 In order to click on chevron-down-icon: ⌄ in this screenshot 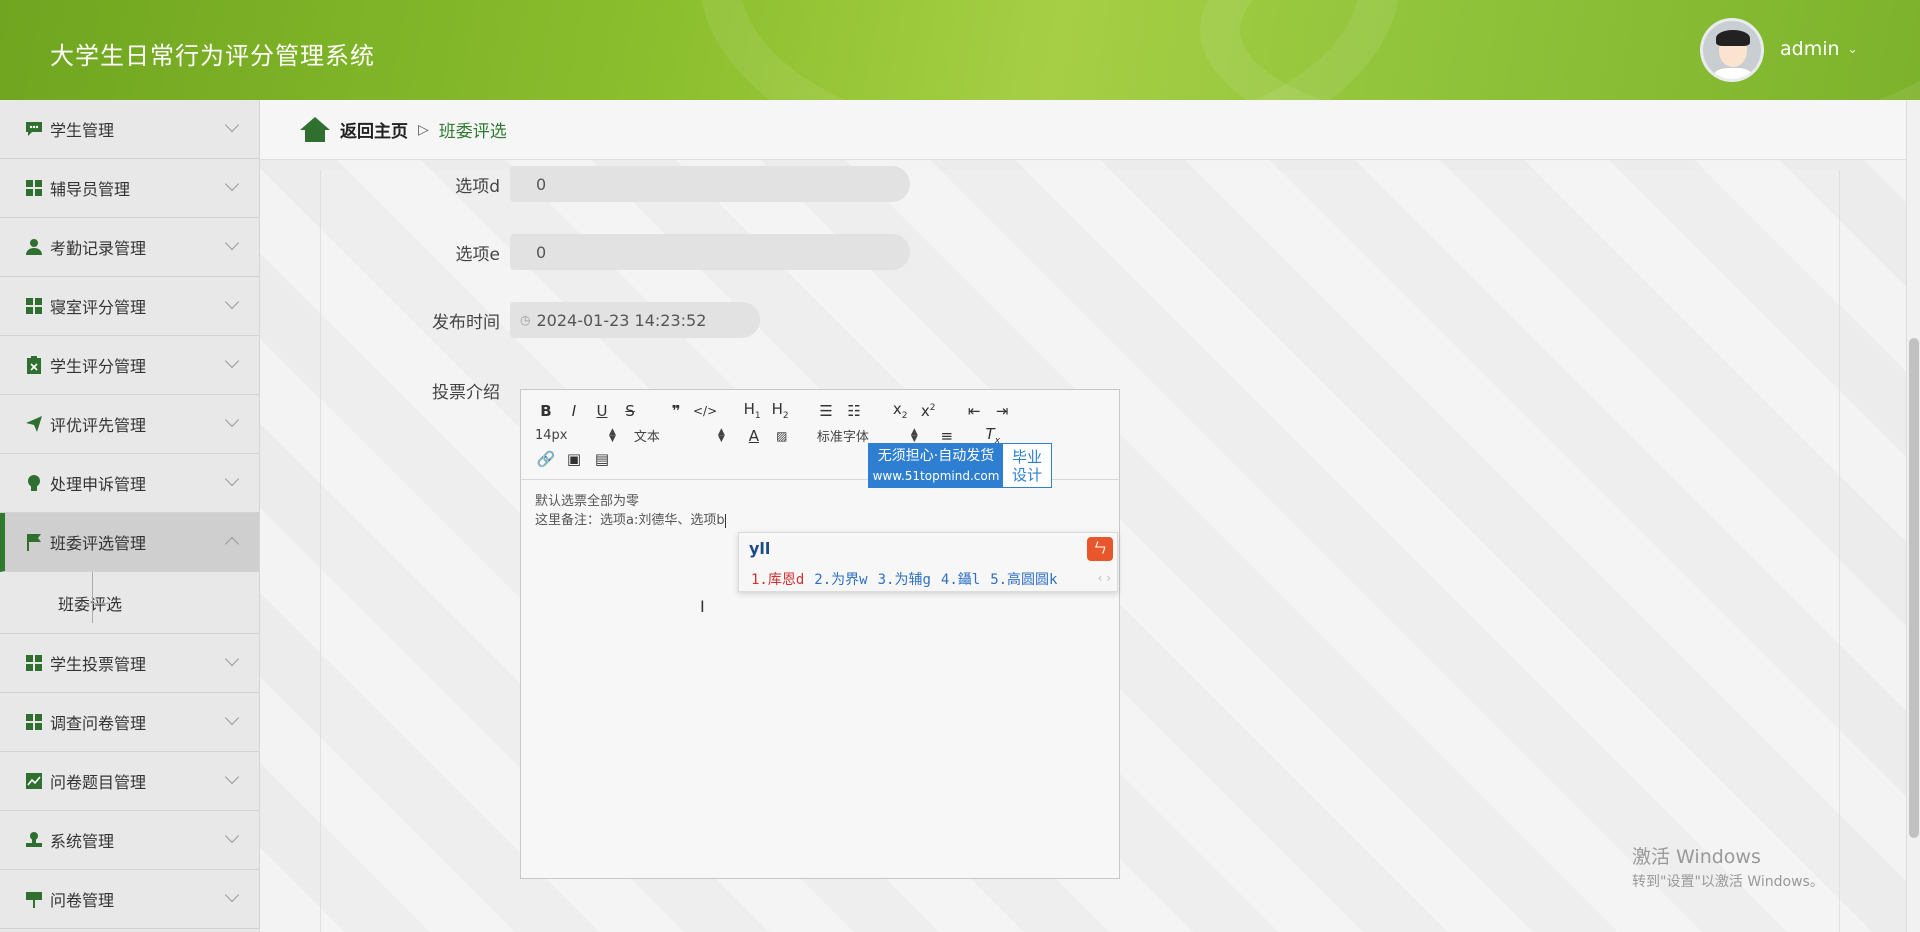, I will do `click(1852, 49)`.